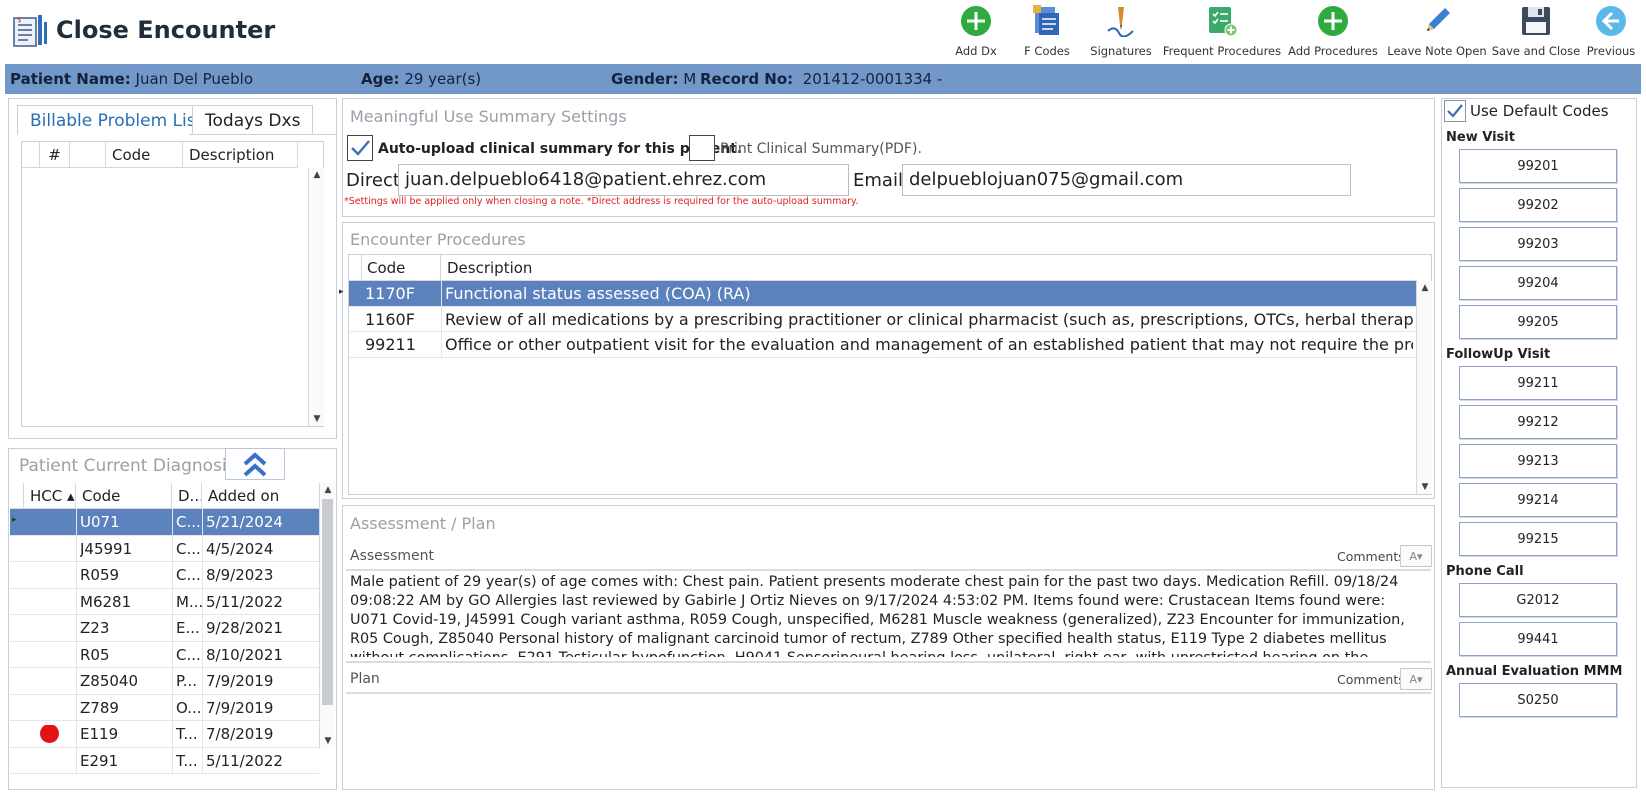  Describe the element at coordinates (164, 628) in the screenshot. I see `diagnosis-row: Z23 E... 9/28/2021` at that location.